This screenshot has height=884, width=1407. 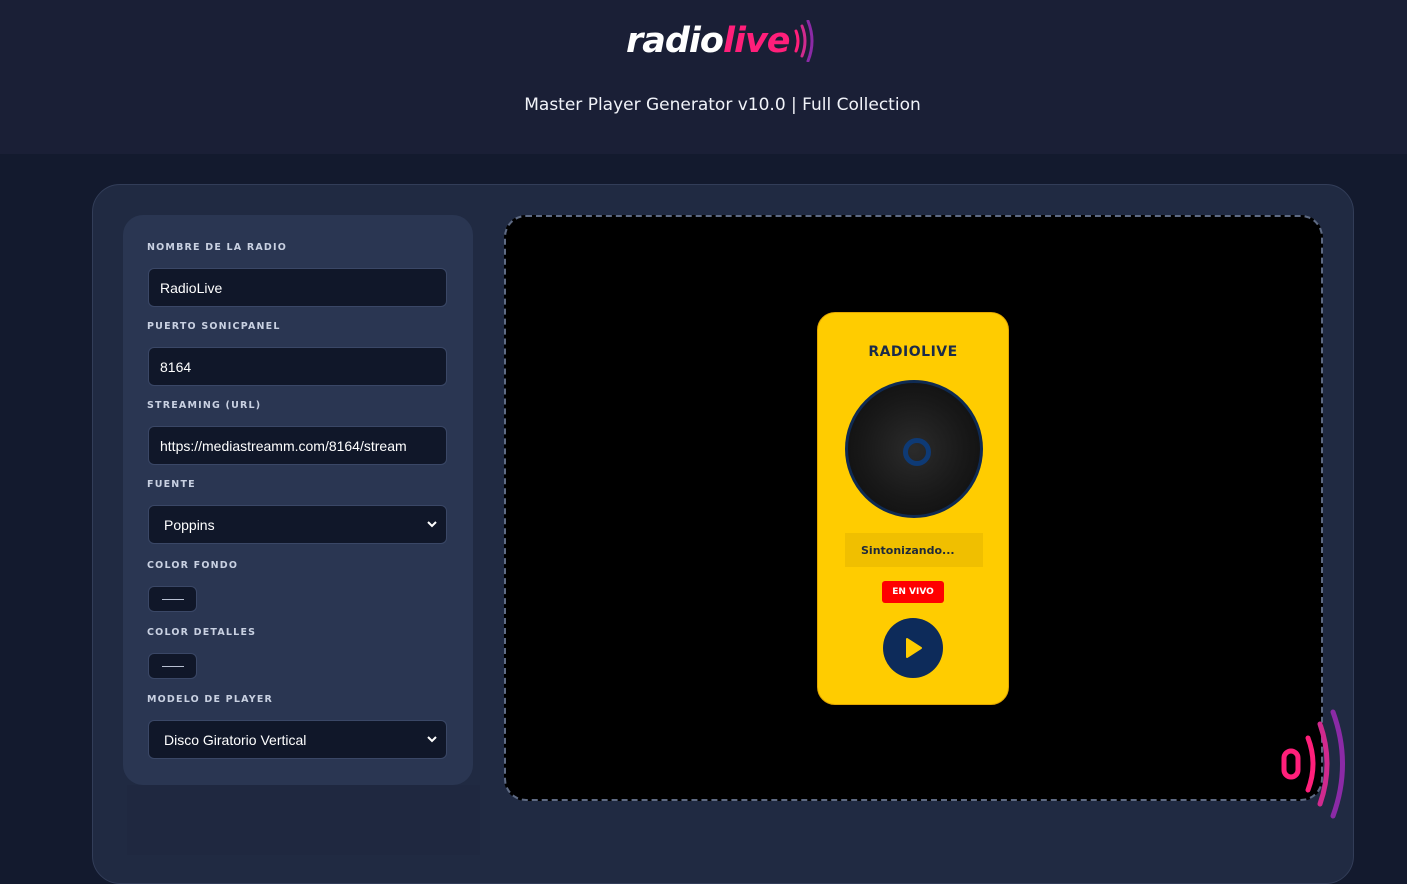 I want to click on player-model-label: MODELO DE PLAYER, so click(x=210, y=699).